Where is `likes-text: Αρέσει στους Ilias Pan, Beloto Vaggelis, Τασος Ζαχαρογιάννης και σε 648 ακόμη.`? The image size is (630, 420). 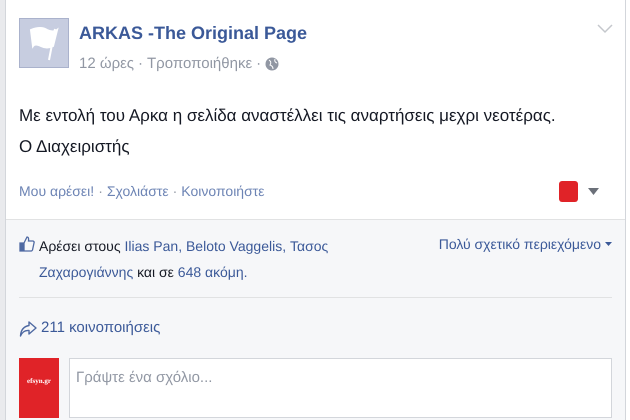 likes-text: Αρέσει στους Ilias Pan, Beloto Vaggelis, Τασος Ζαχαρογιάννης και σε 648 ακόμη. is located at coordinates (184, 259).